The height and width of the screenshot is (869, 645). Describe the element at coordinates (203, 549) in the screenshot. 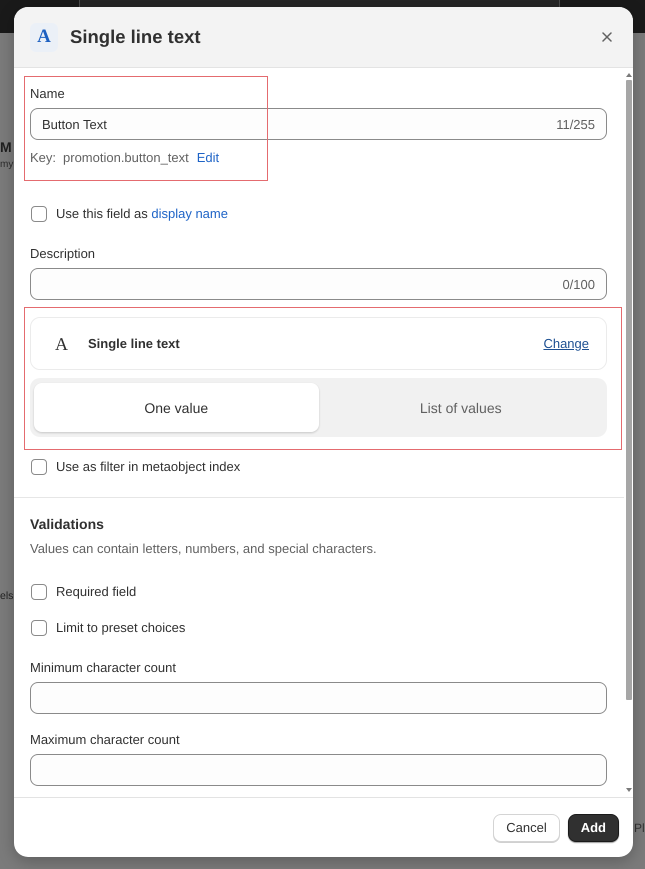

I see `section-description: Values can contain letters, numbers, and special characters.` at that location.